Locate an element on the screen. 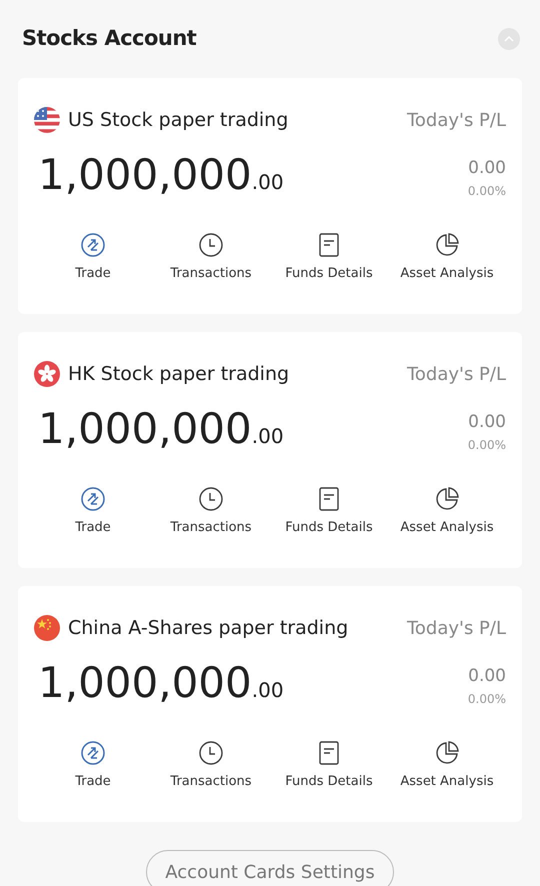 Image resolution: width=540 pixels, height=886 pixels. account-name: US Stock paper trading is located at coordinates (178, 120).